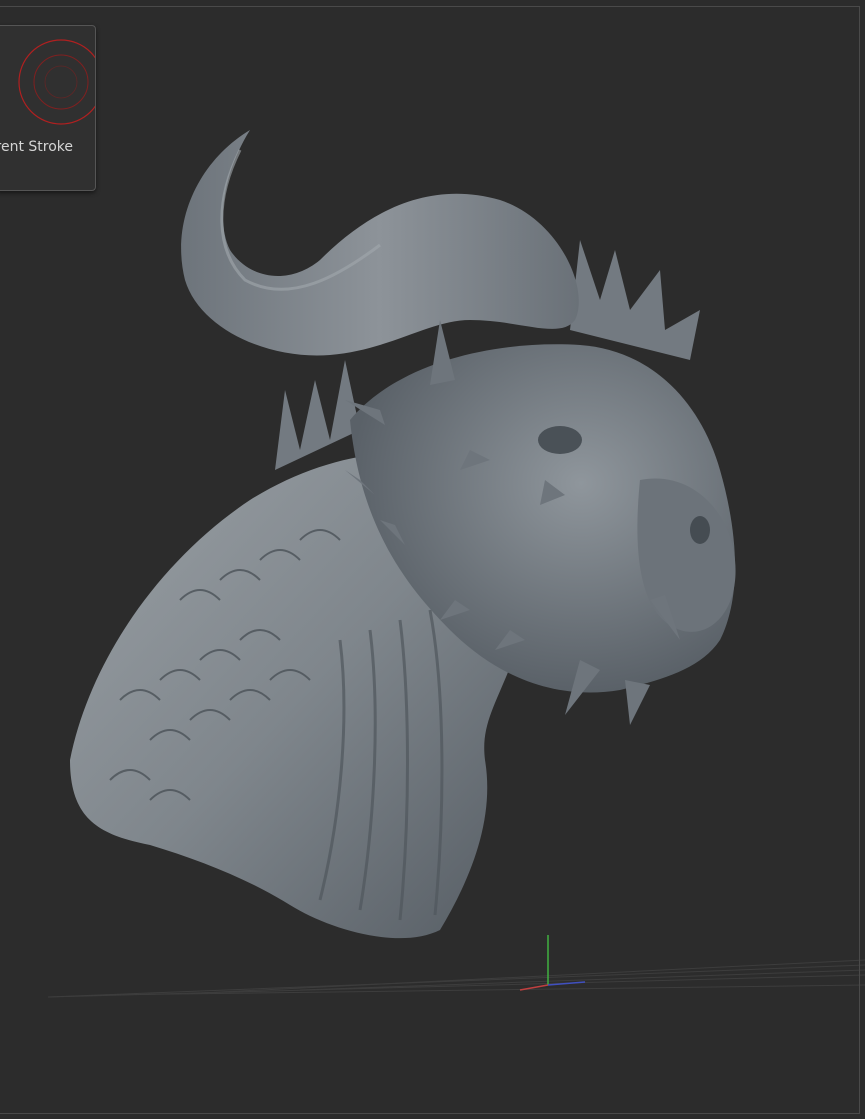 The image size is (865, 1119). Describe the element at coordinates (700, 530) in the screenshot. I see `nostril` at that location.